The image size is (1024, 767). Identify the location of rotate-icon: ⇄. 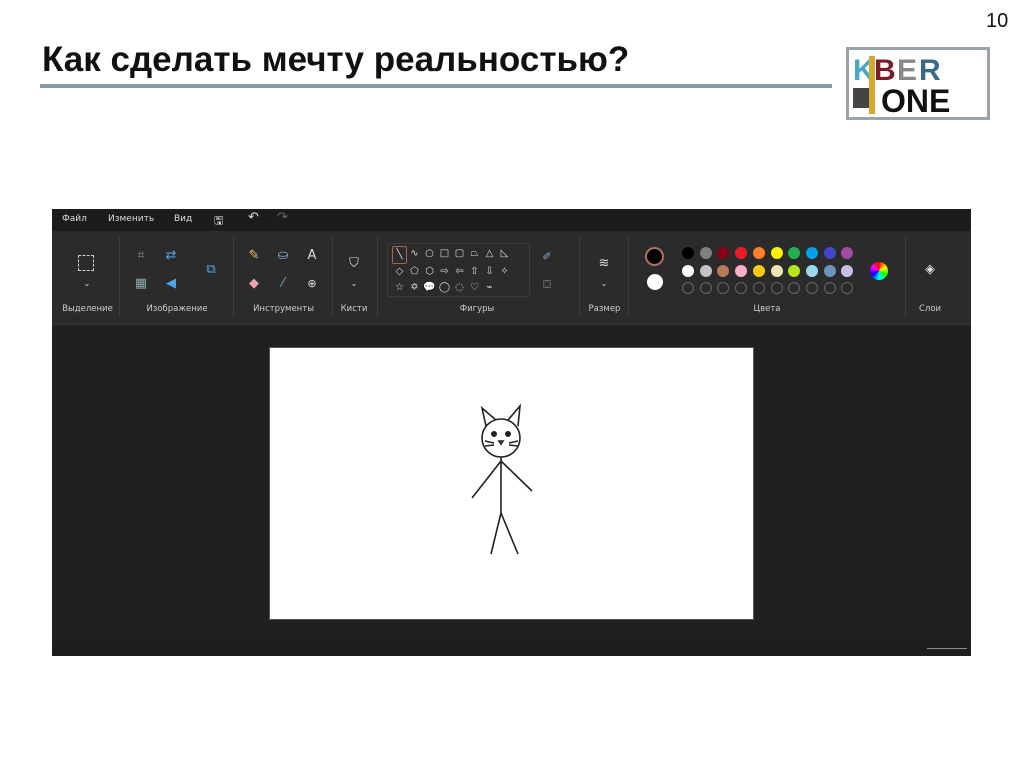
(171, 256).